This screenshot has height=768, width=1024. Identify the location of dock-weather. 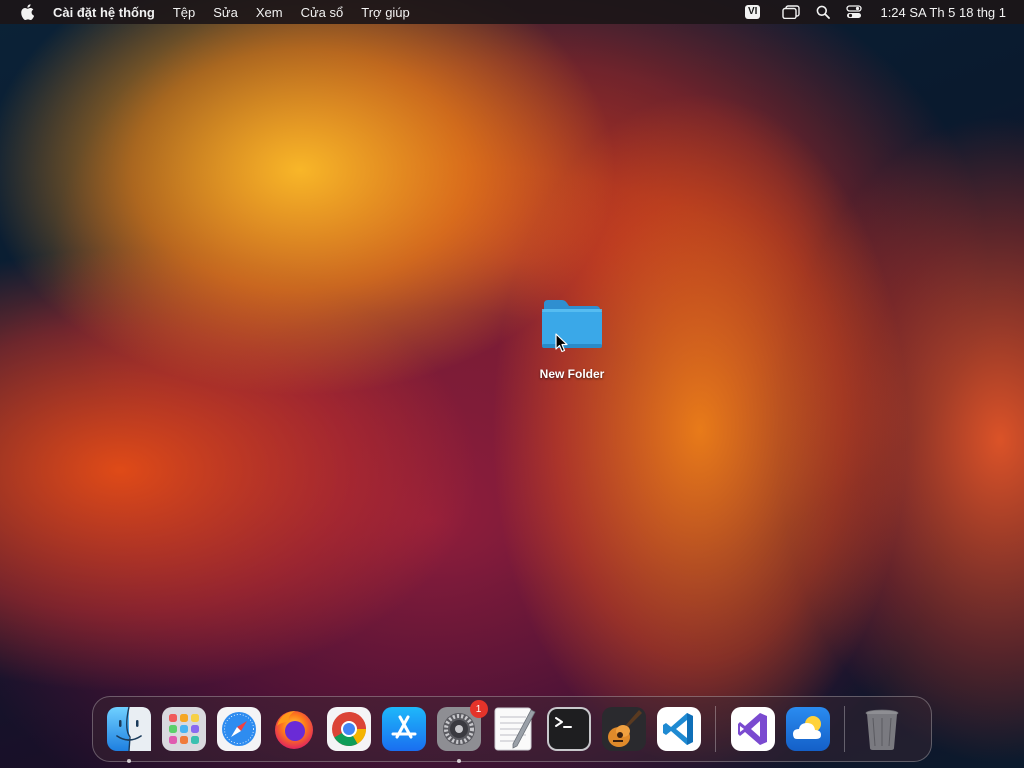
(808, 729).